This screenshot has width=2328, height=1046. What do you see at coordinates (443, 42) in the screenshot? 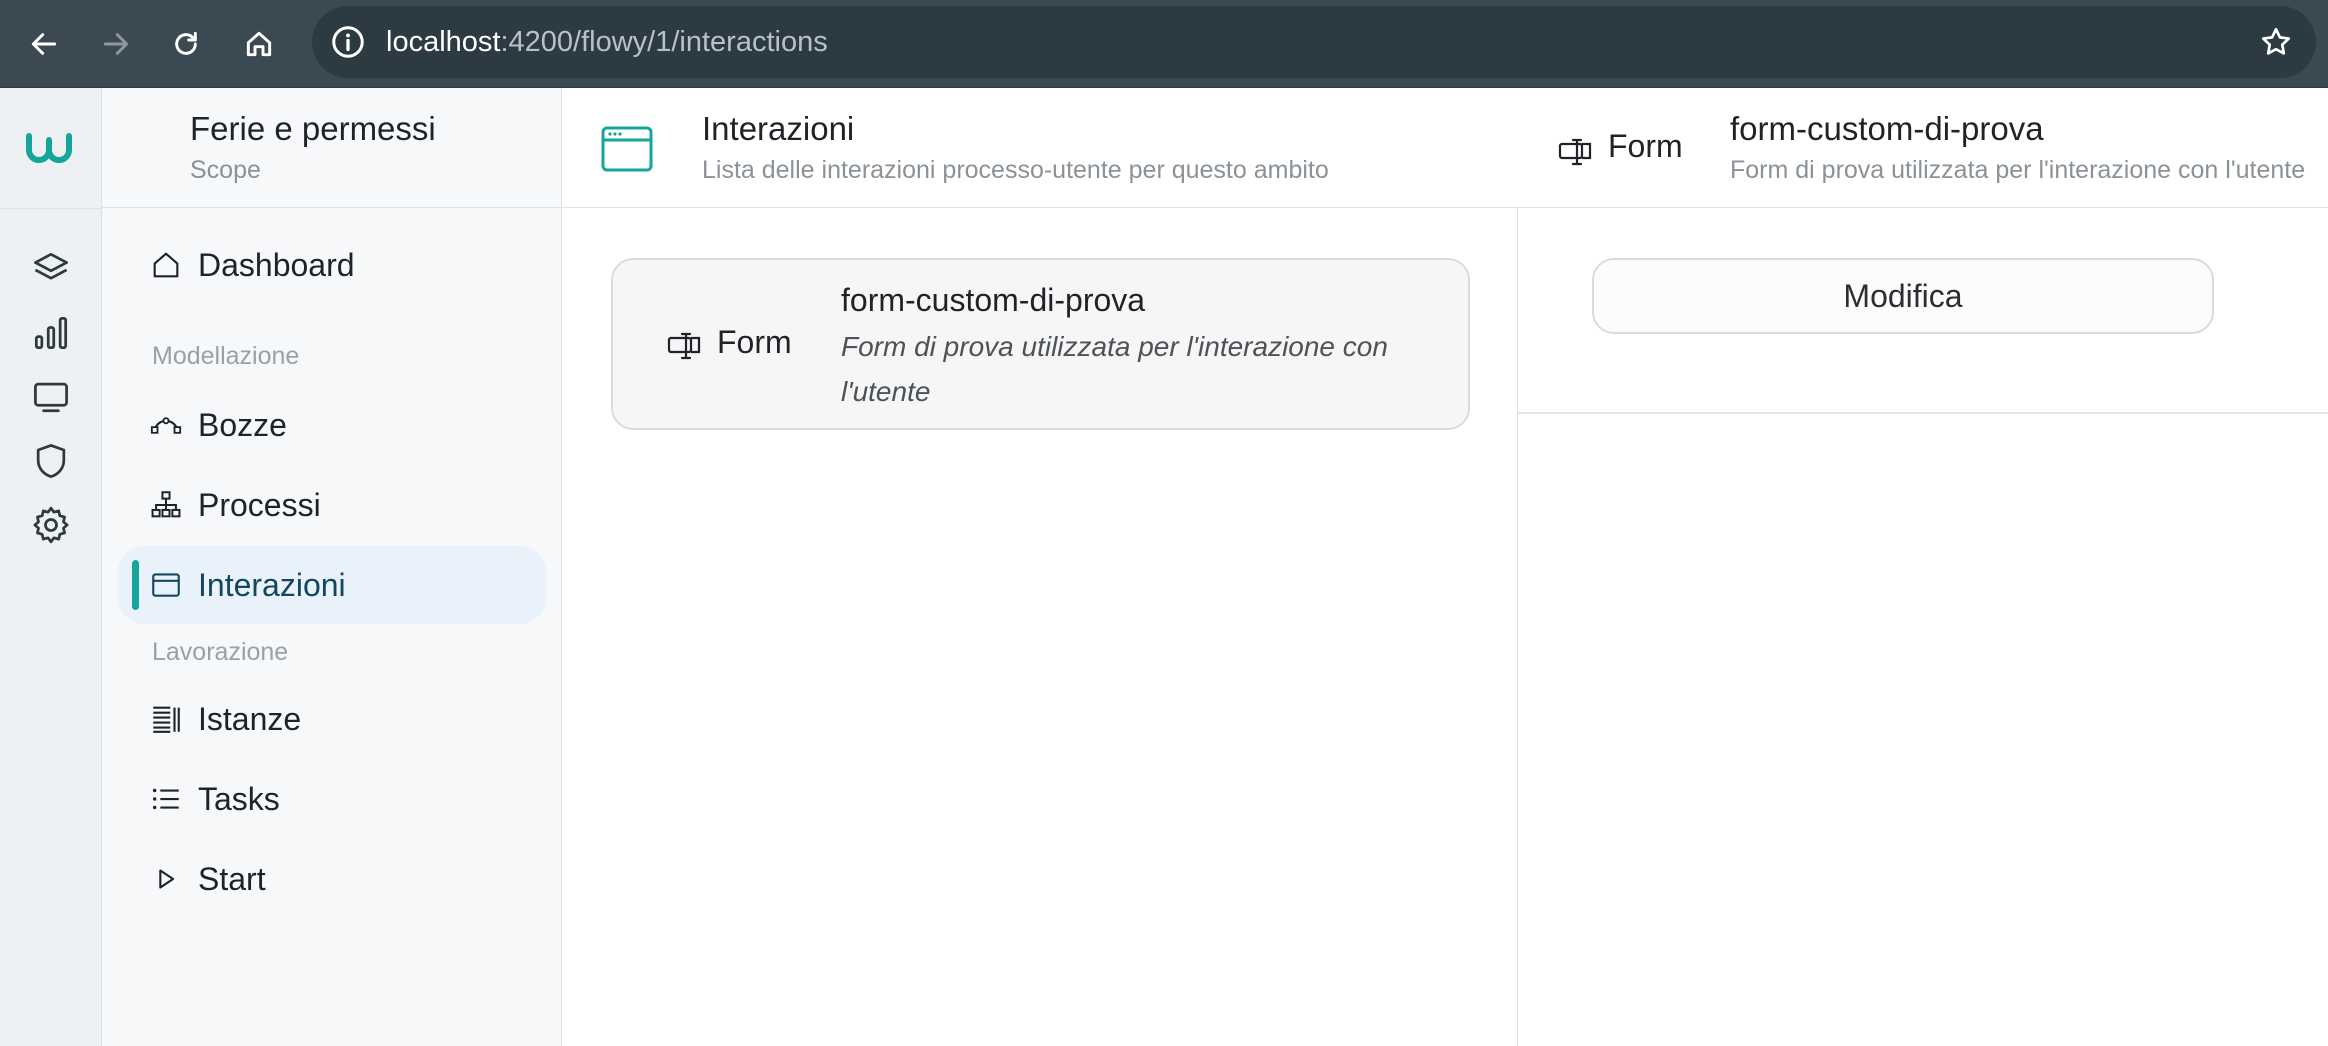
I see `url-host: localhost` at bounding box center [443, 42].